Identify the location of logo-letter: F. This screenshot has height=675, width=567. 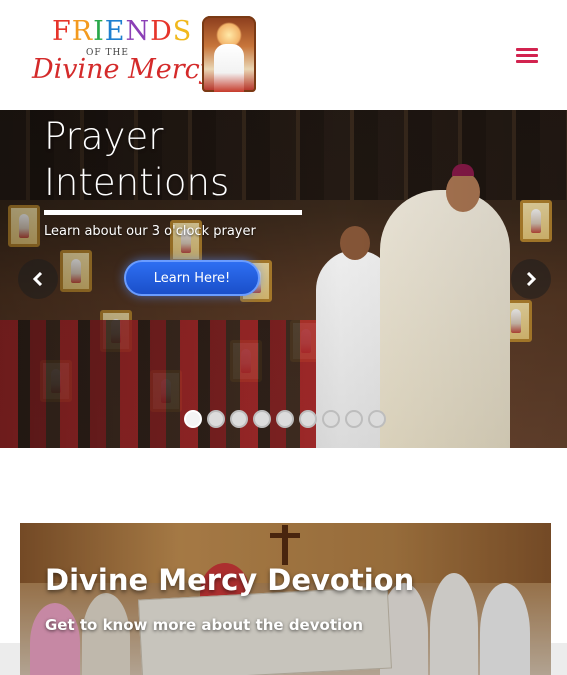
(62, 31).